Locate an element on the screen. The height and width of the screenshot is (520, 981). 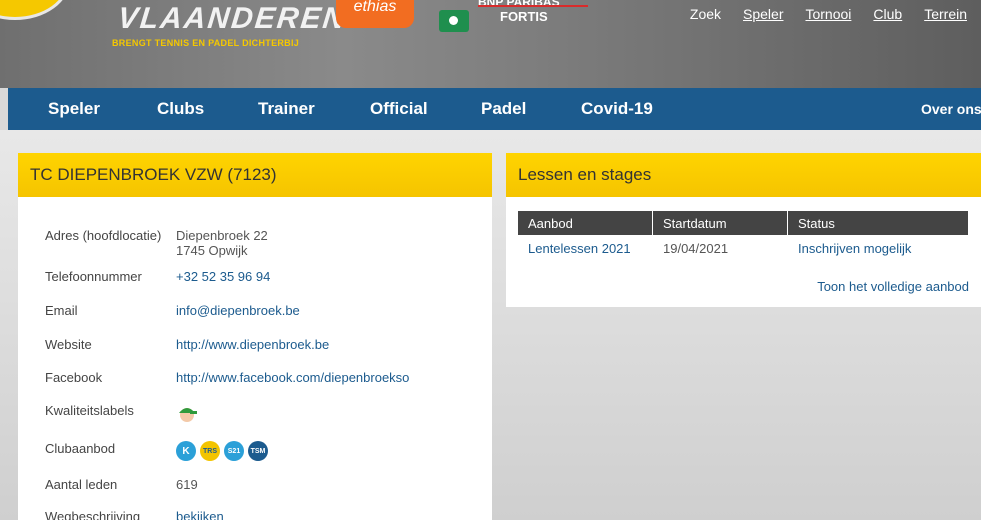
info-label: Email is located at coordinates (61, 310).